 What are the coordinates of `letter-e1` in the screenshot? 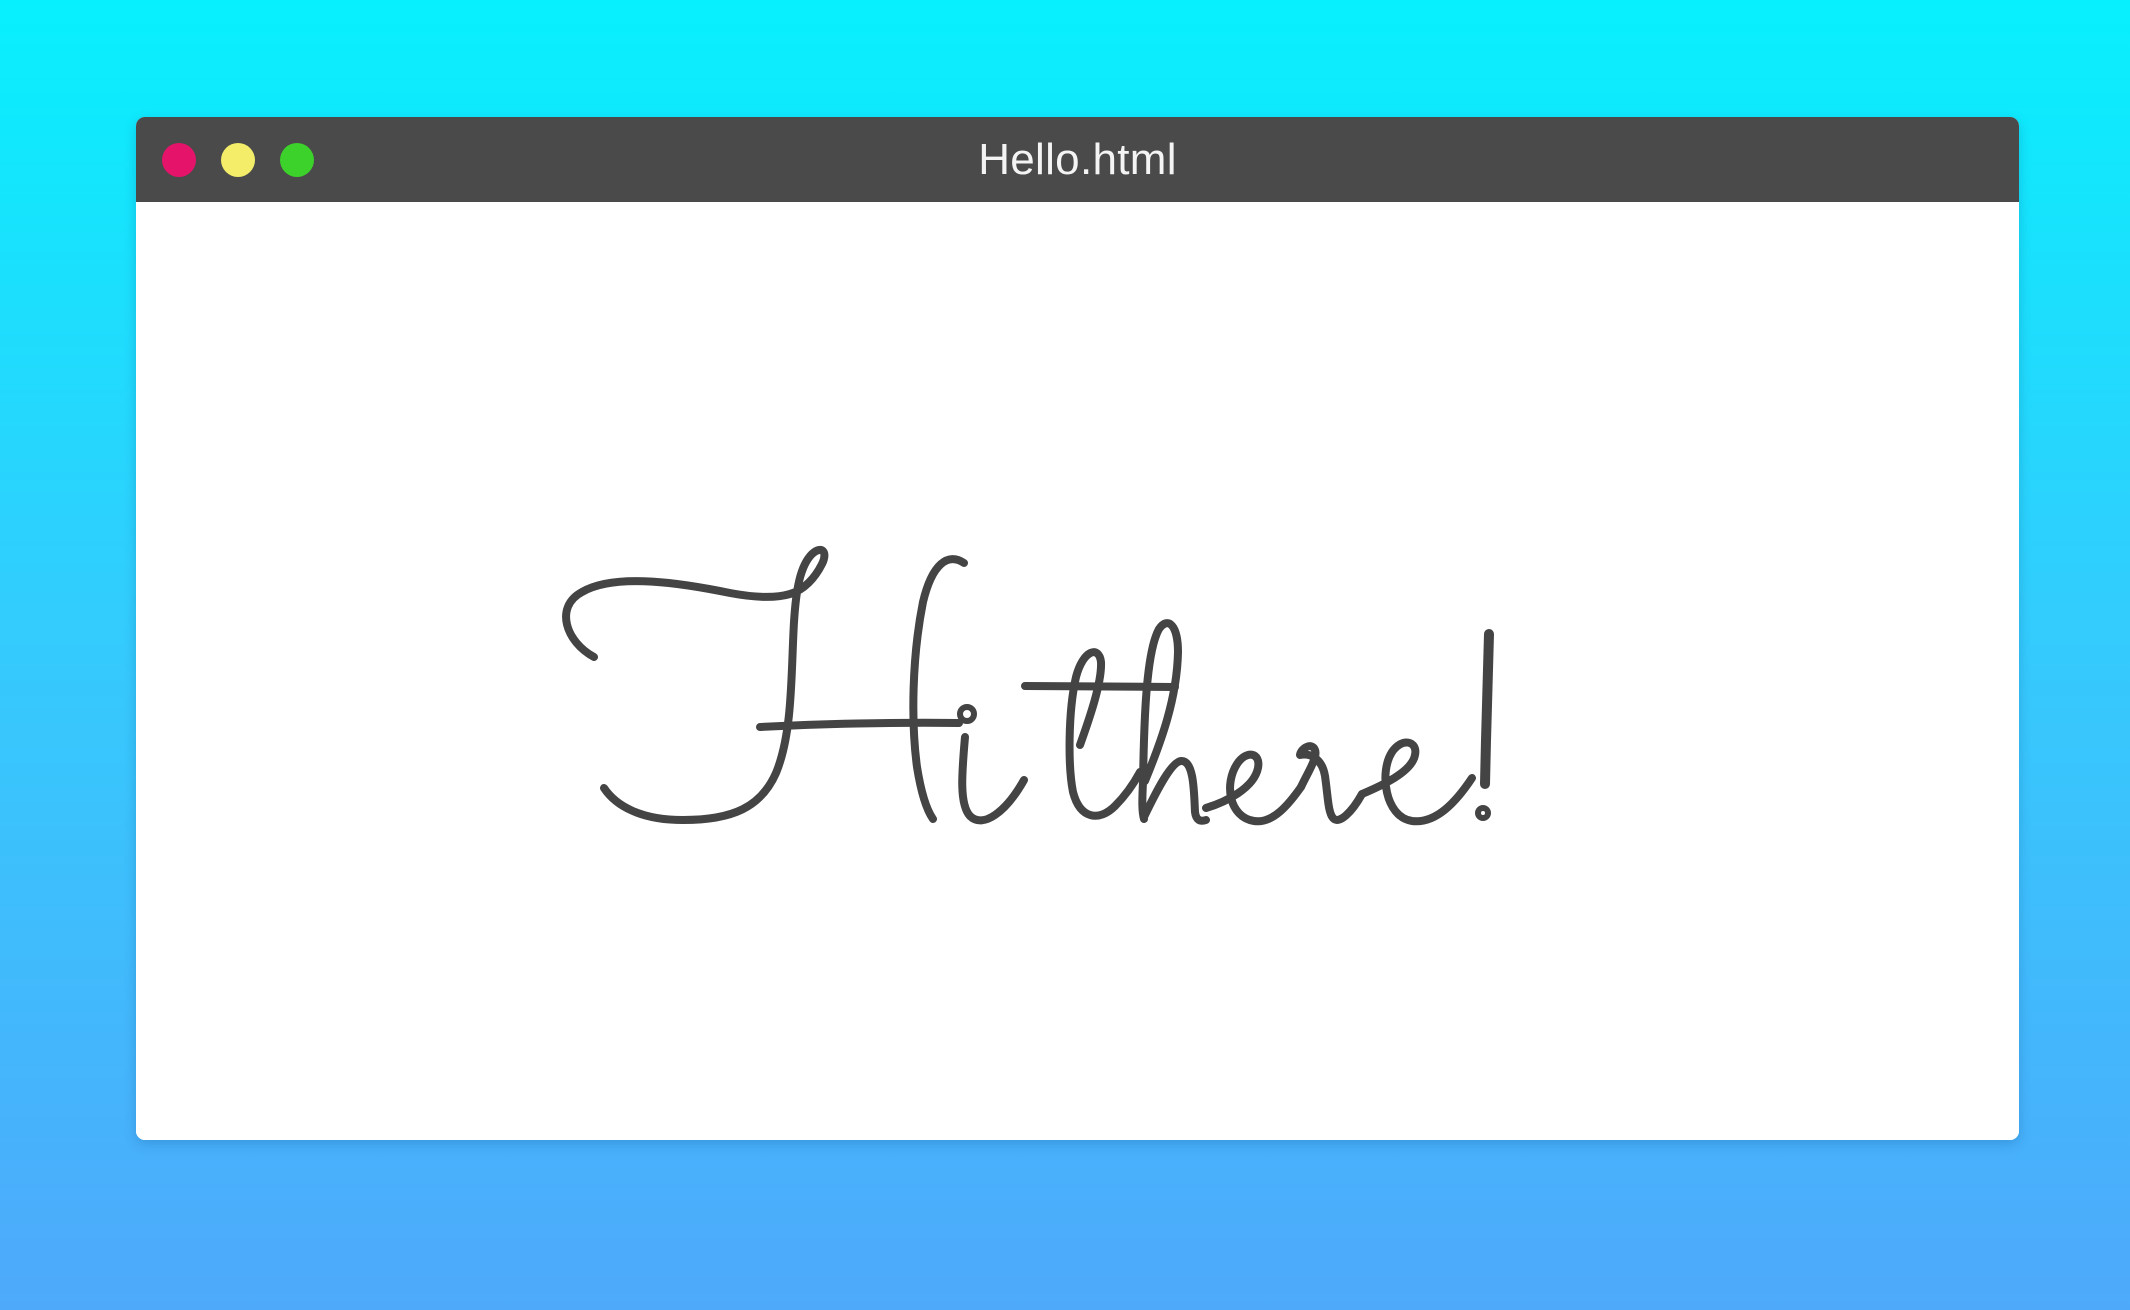 It's located at (1253, 788).